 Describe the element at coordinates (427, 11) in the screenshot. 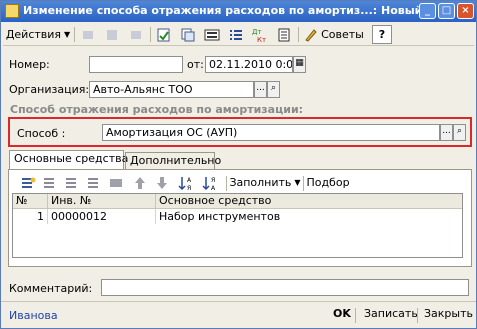

I see `minimize-button: _` at that location.